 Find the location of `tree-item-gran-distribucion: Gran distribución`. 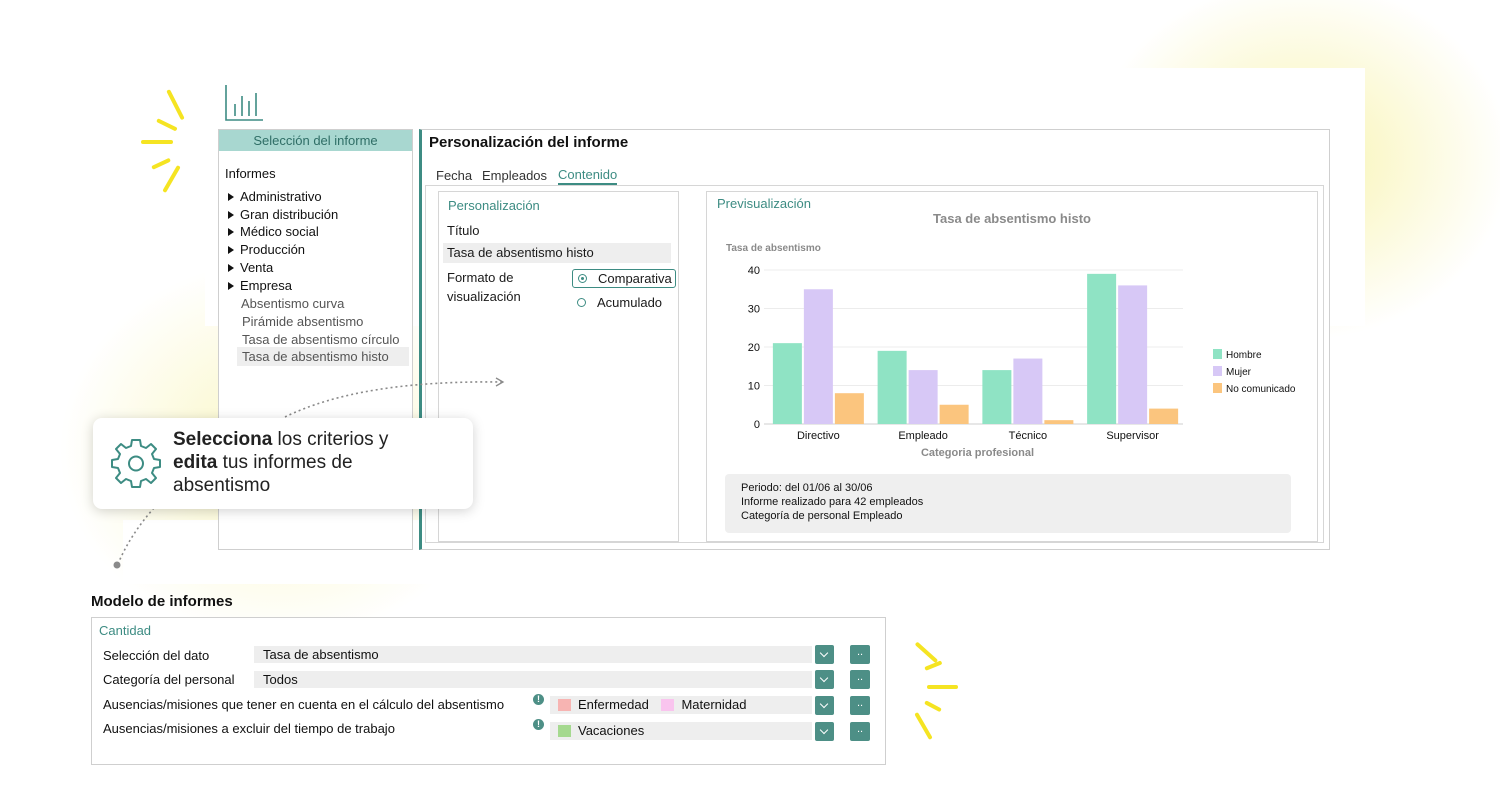

tree-item-gran-distribucion: Gran distribución is located at coordinates (283, 214).